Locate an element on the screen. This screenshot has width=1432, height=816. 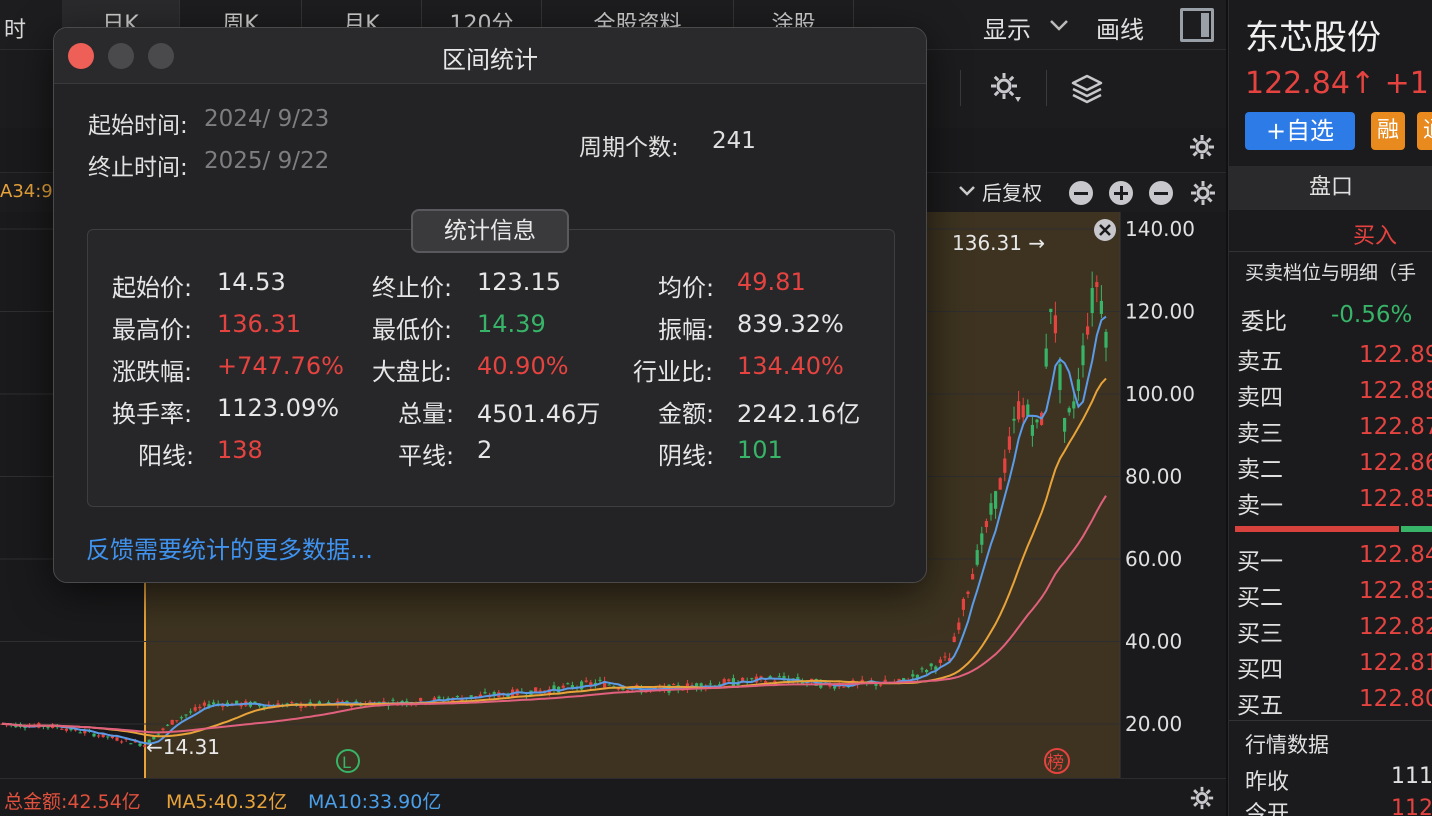
level-price: 122.83 is located at coordinates (1395, 591).